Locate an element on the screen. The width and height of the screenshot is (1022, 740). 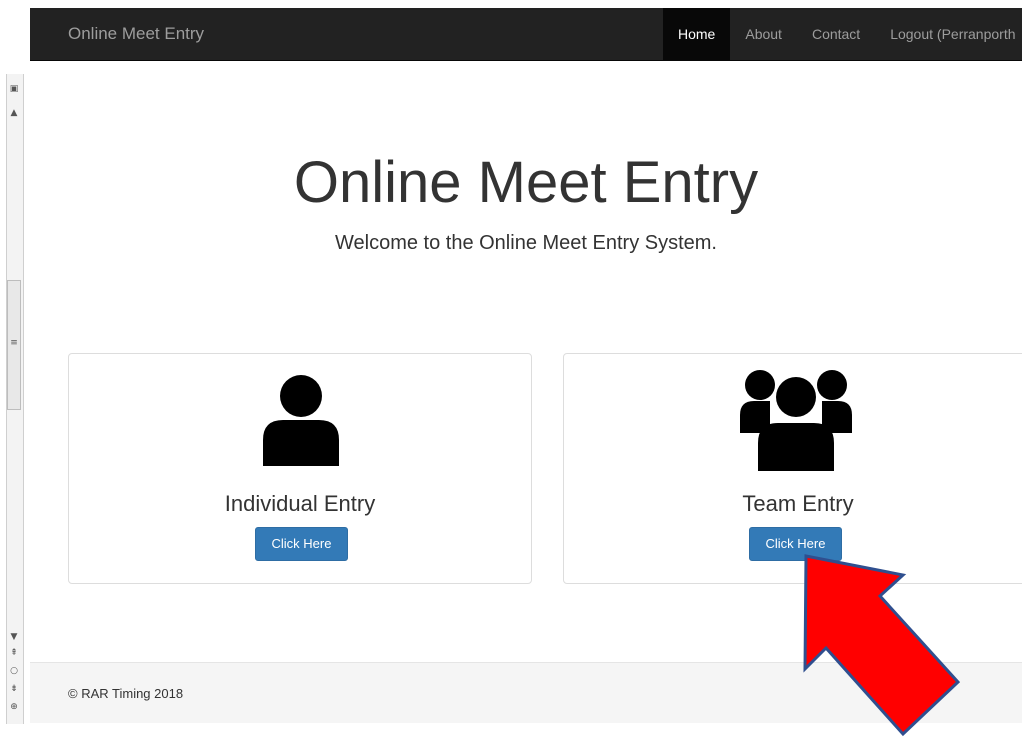
grip-icon: ≡ is located at coordinates (14, 343).